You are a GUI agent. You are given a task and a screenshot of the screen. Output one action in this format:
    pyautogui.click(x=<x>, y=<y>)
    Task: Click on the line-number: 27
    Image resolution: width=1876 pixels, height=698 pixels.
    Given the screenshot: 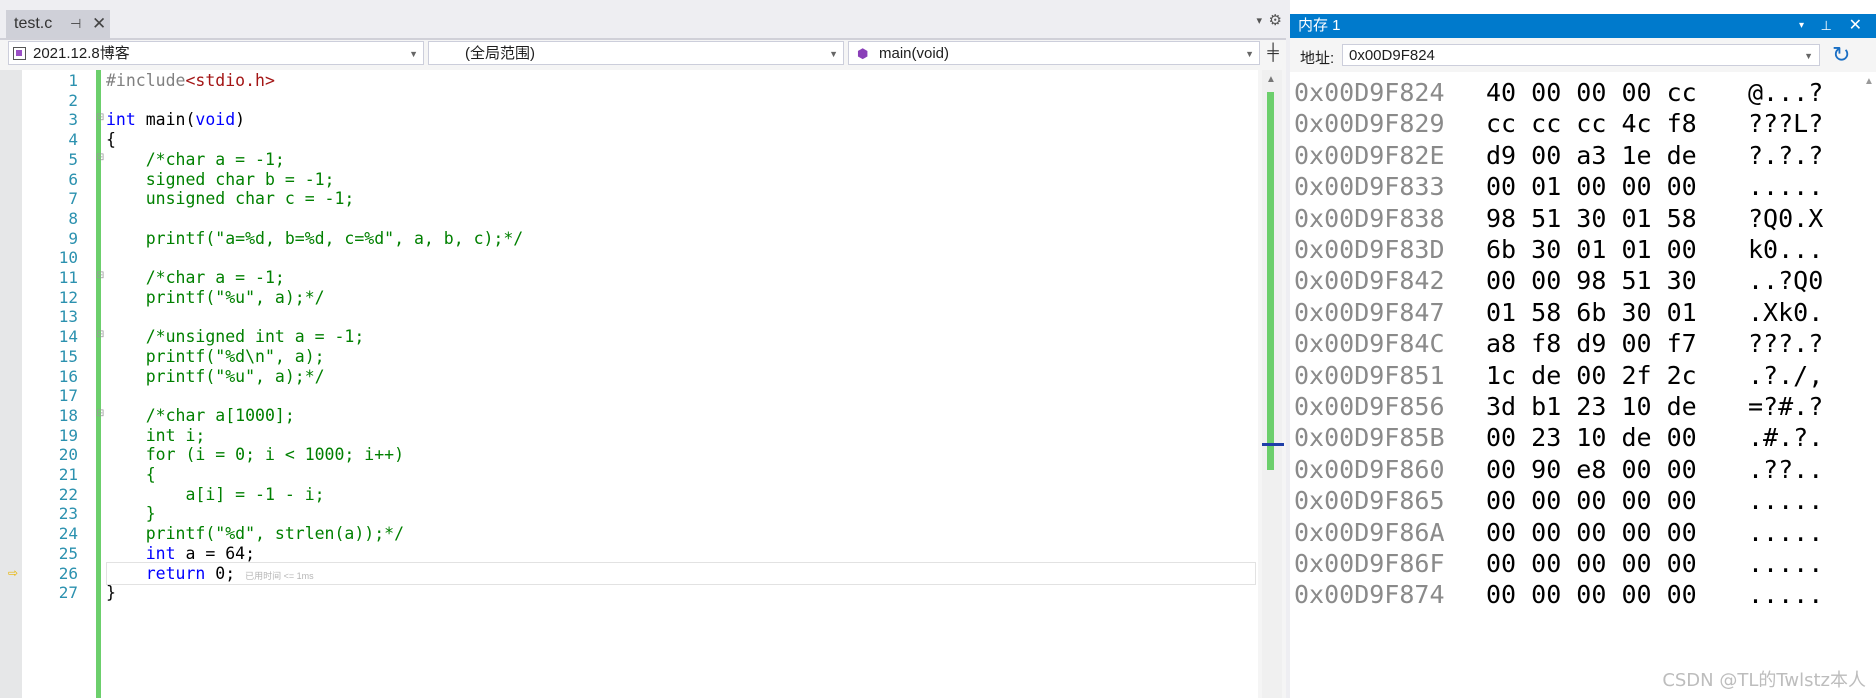 What is the action you would take?
    pyautogui.click(x=68, y=593)
    